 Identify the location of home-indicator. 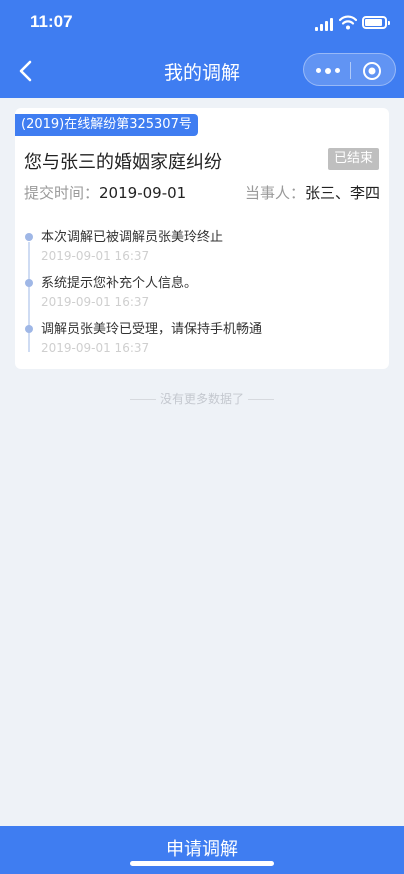
(202, 863).